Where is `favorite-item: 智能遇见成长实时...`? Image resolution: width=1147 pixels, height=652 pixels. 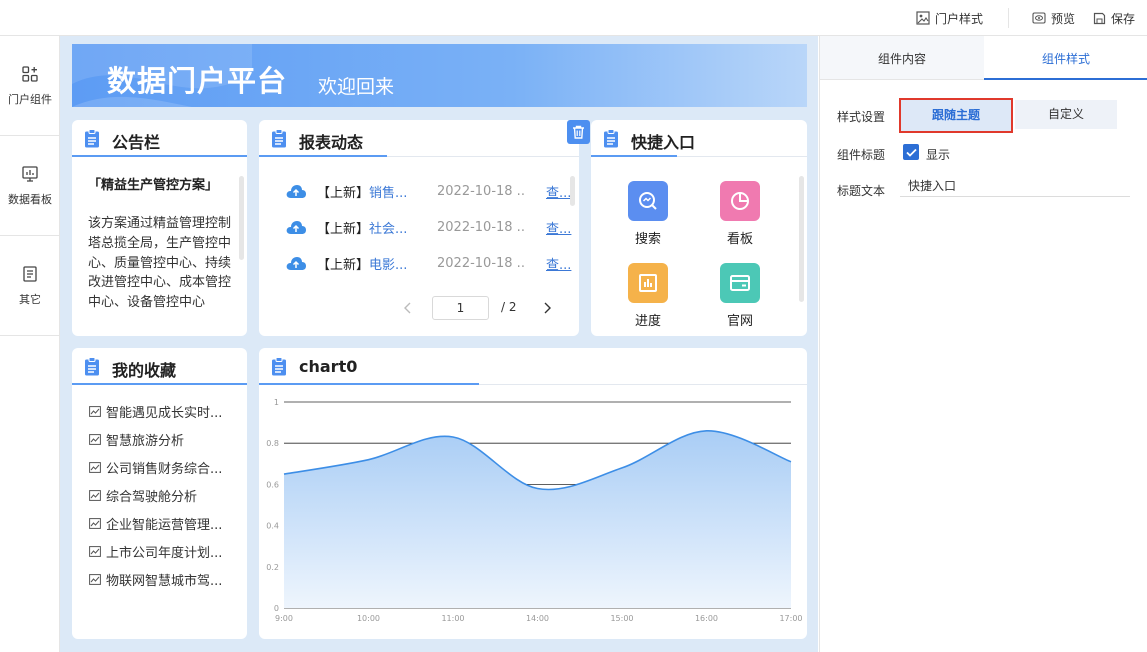 favorite-item: 智能遇见成长实时... is located at coordinates (156, 411).